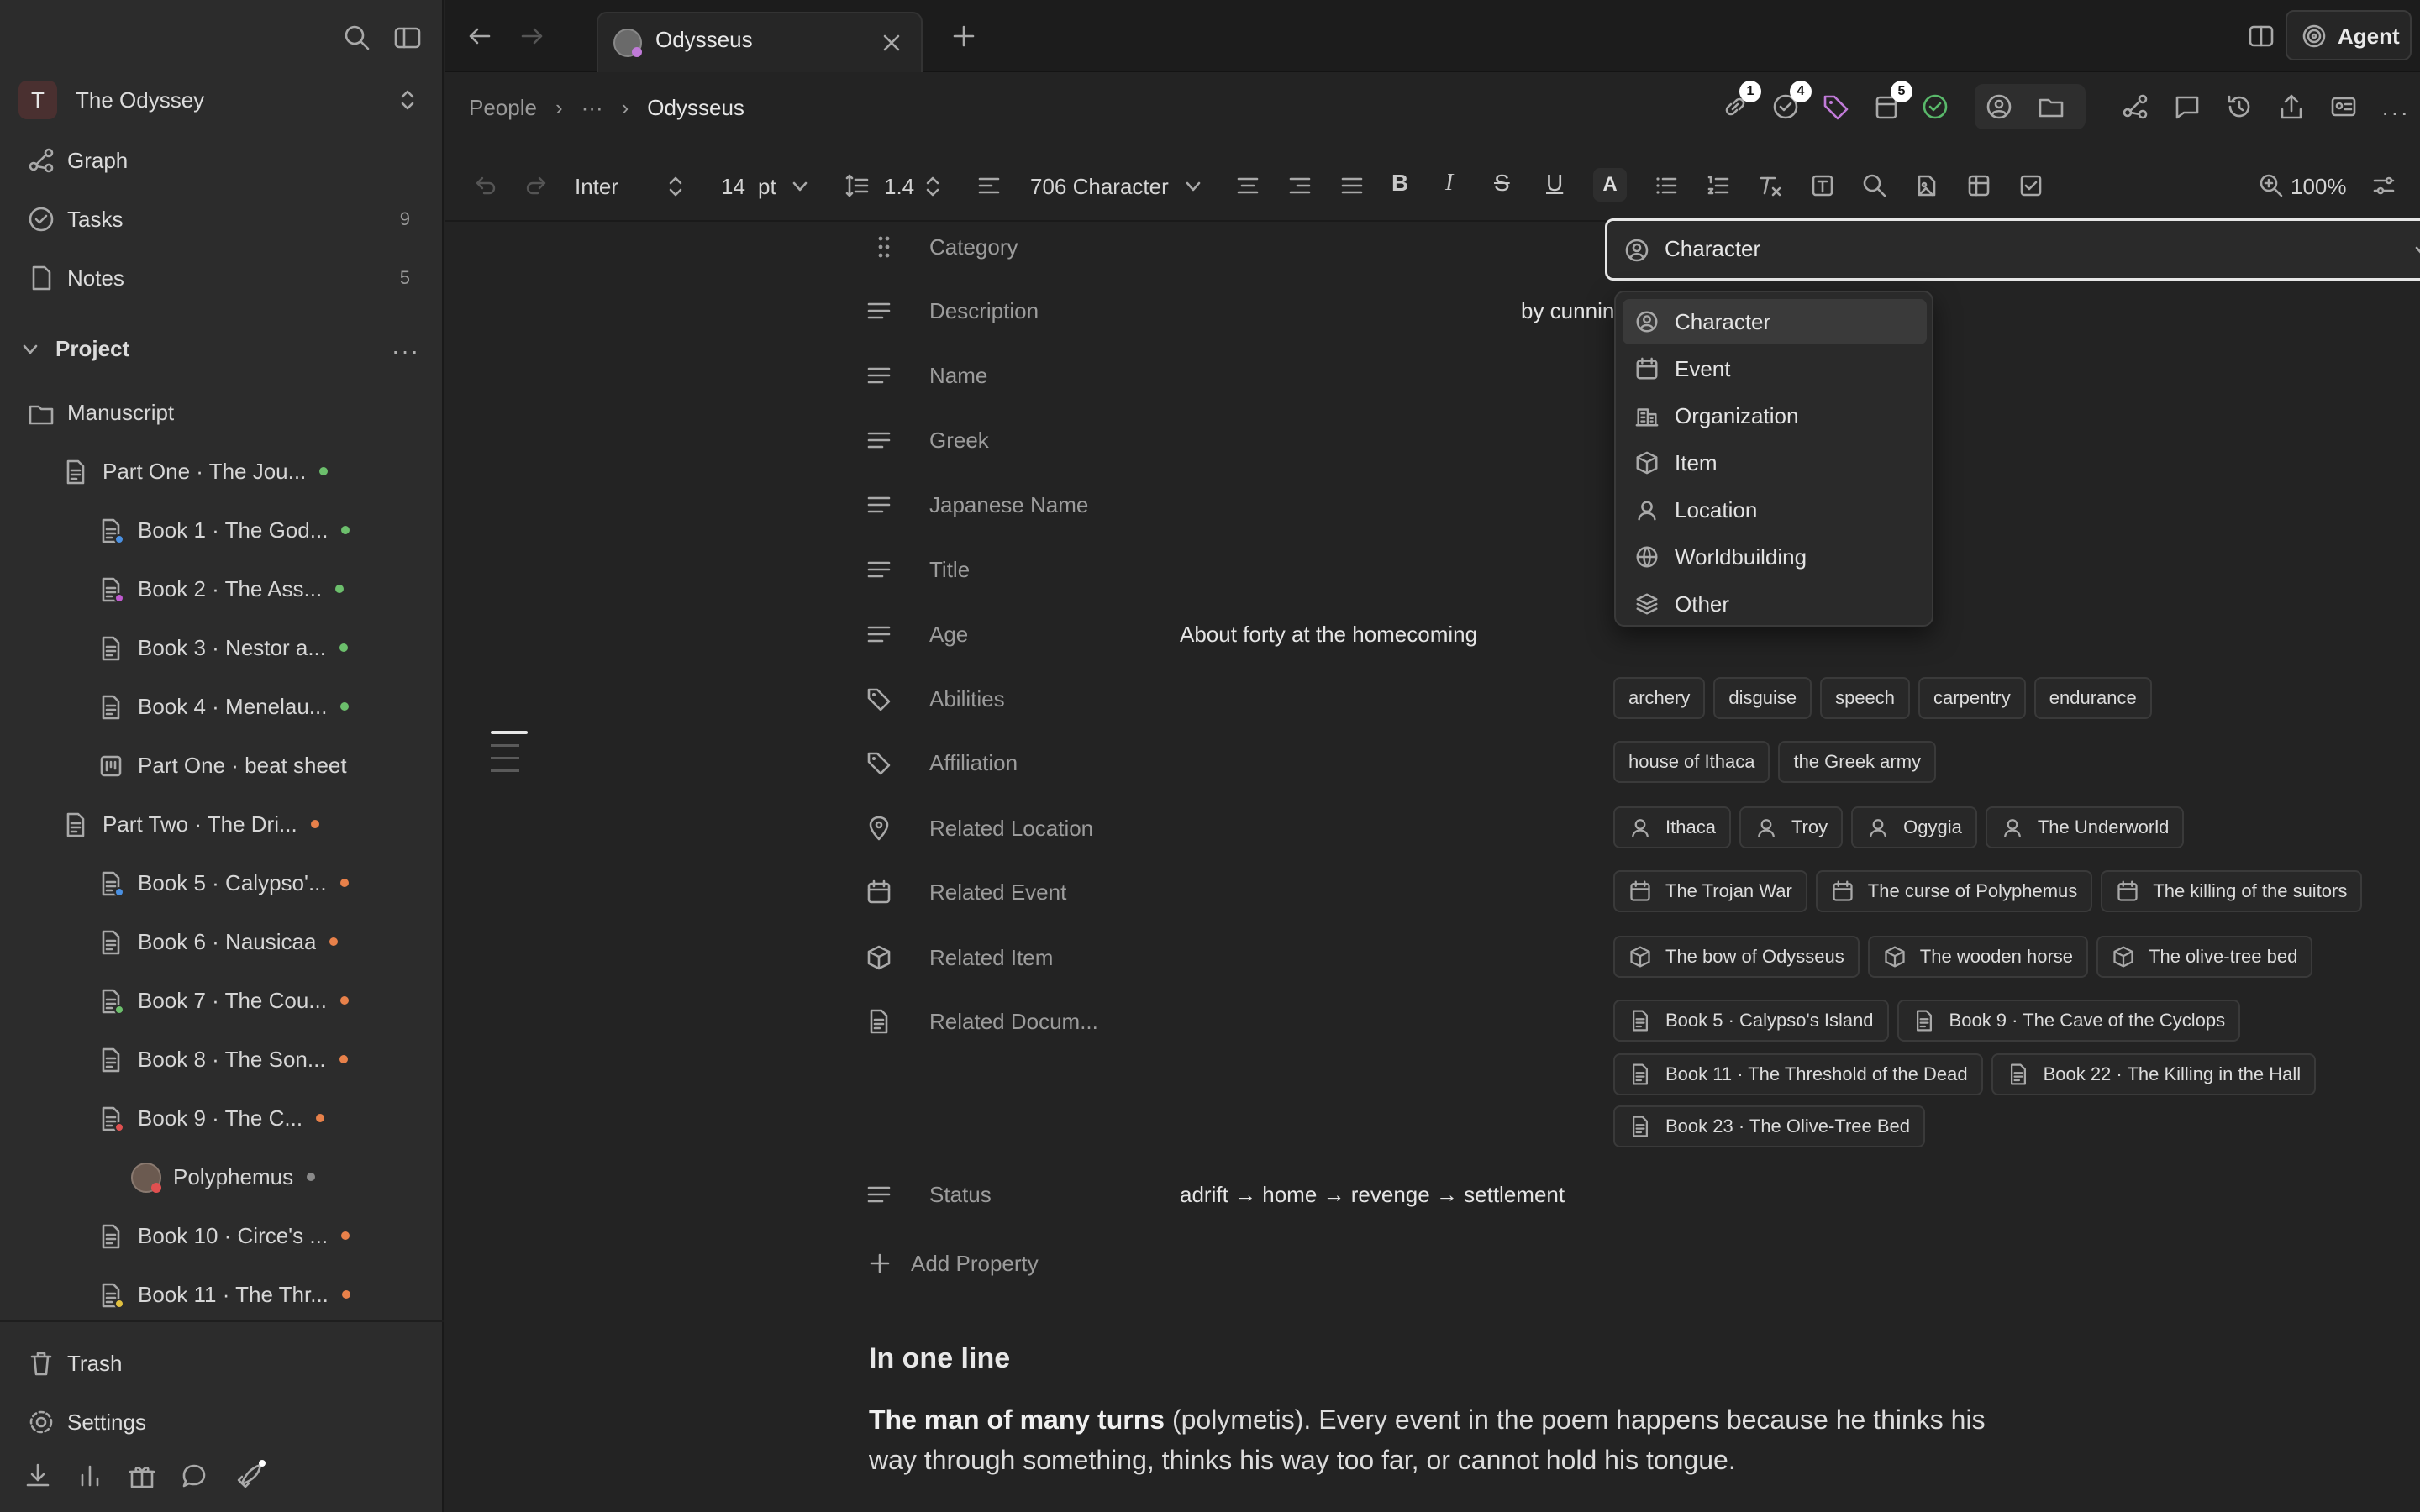  I want to click on document-chip: Book 11 · The Threshold of the Dead, so click(1798, 1074).